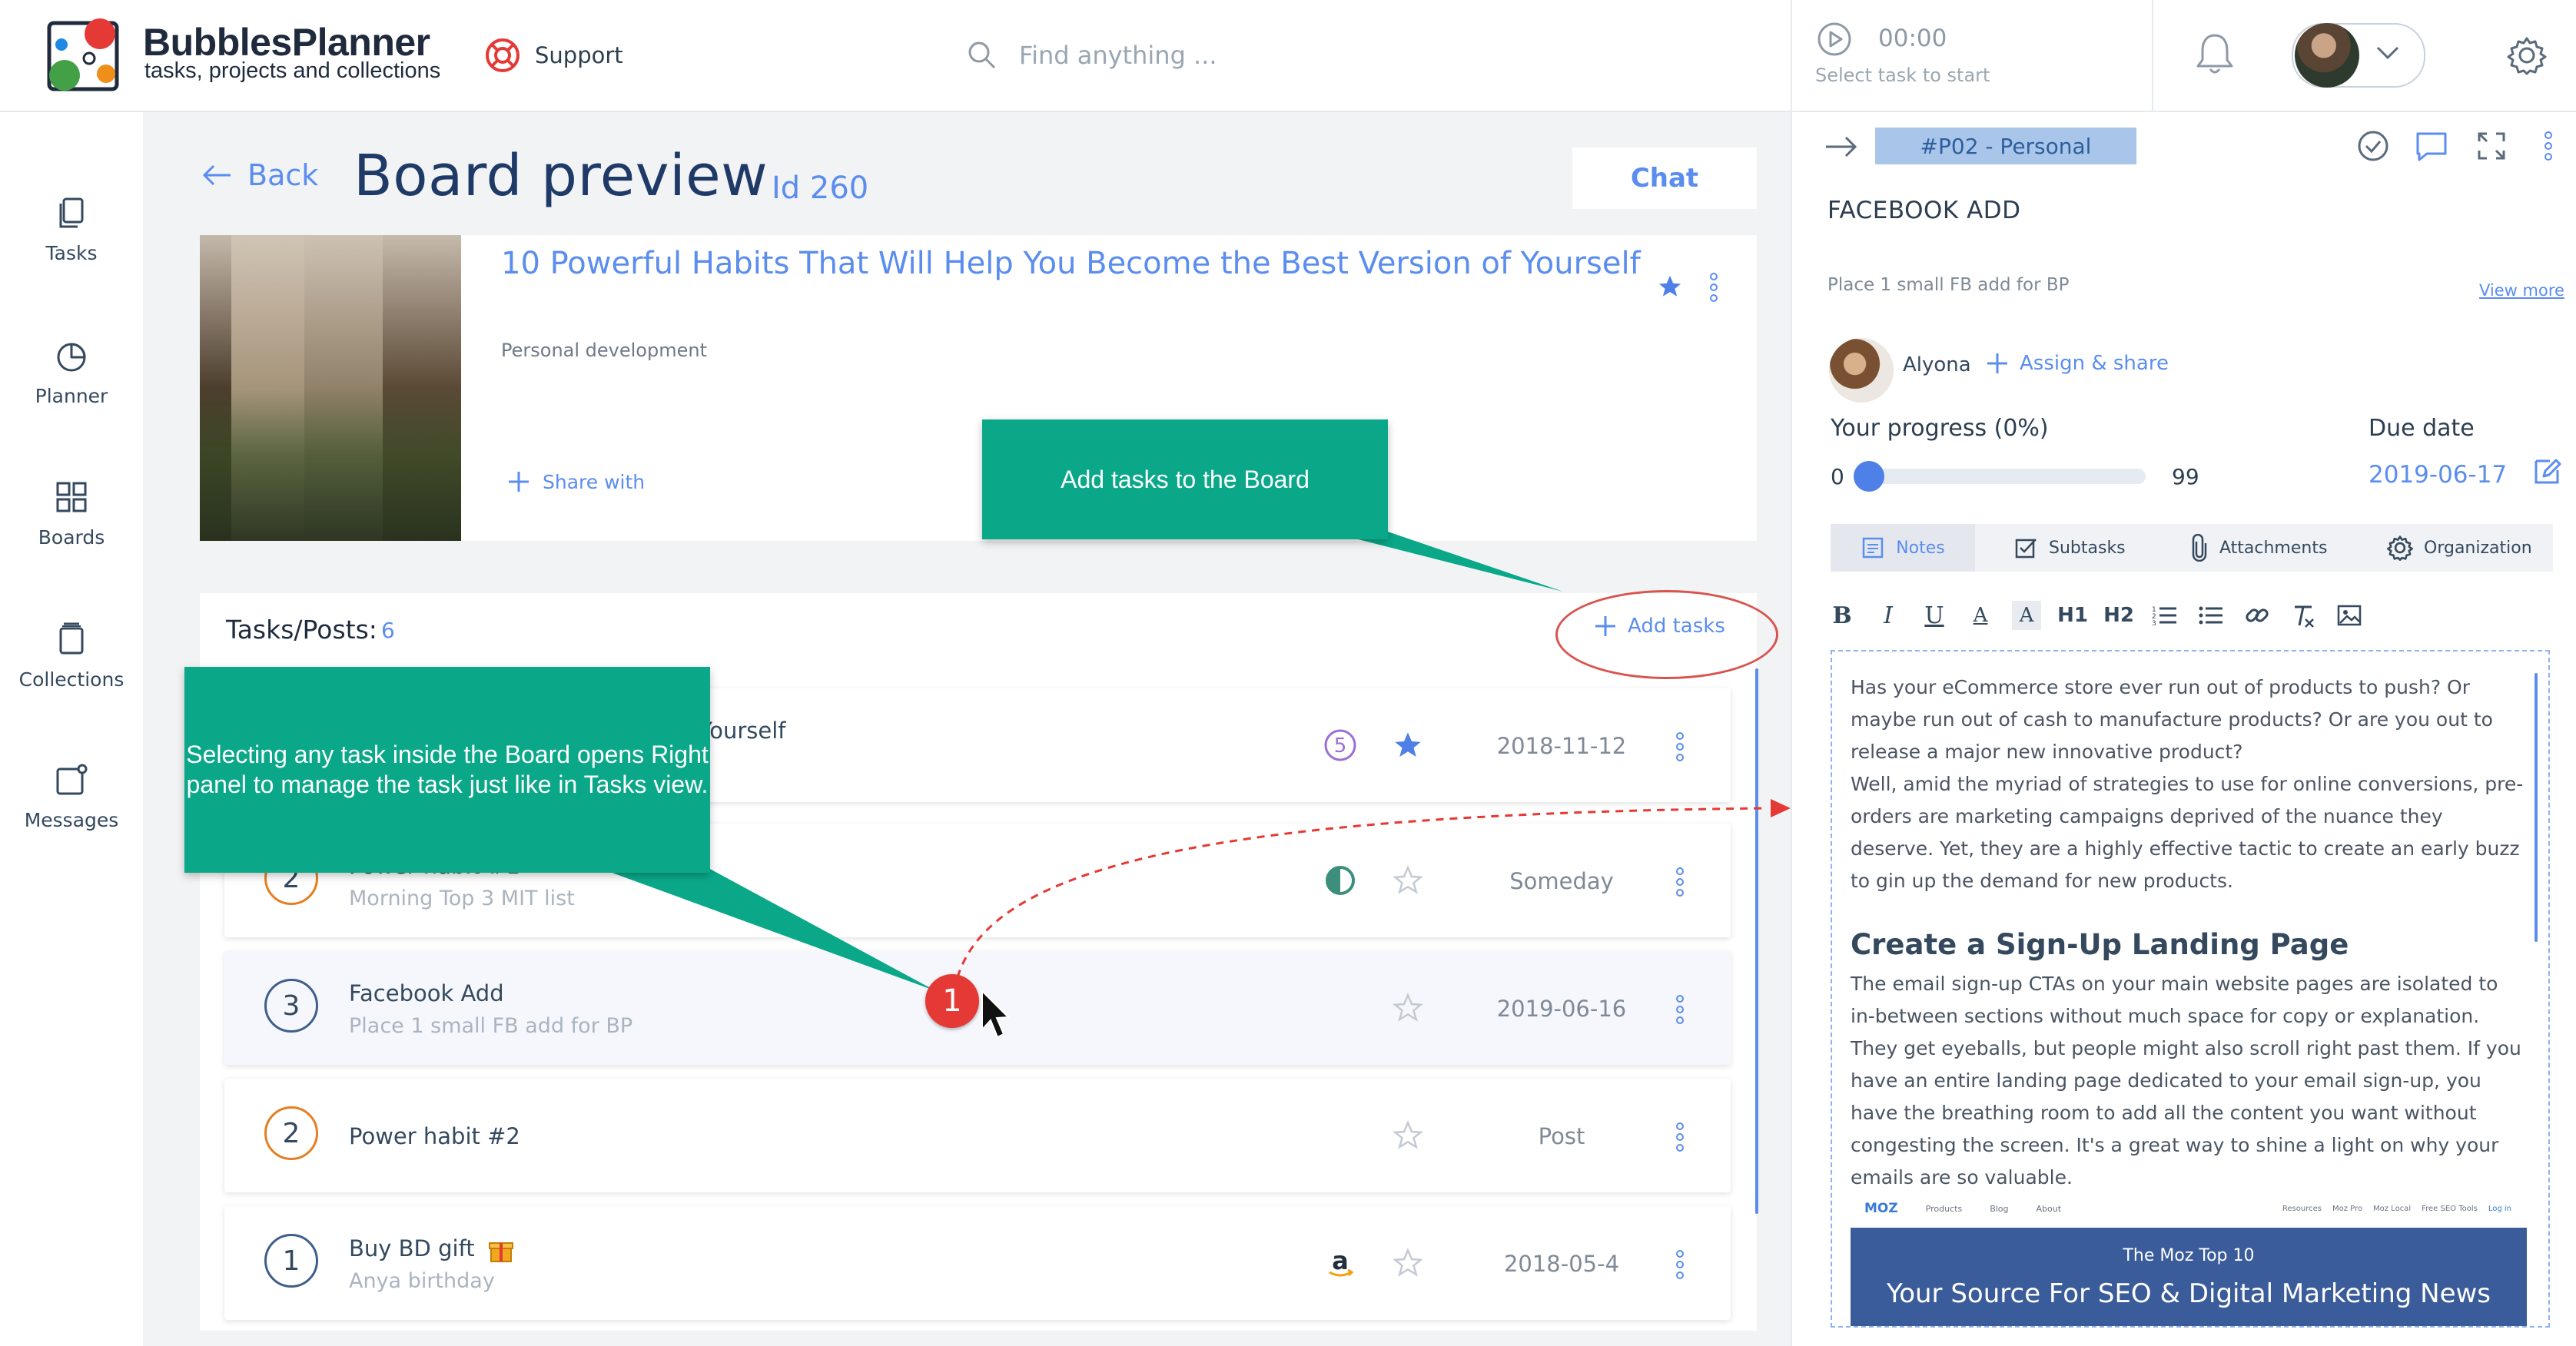 Image resolution: width=2576 pixels, height=1346 pixels. Describe the element at coordinates (2546, 471) in the screenshot. I see `edit-icon` at that location.